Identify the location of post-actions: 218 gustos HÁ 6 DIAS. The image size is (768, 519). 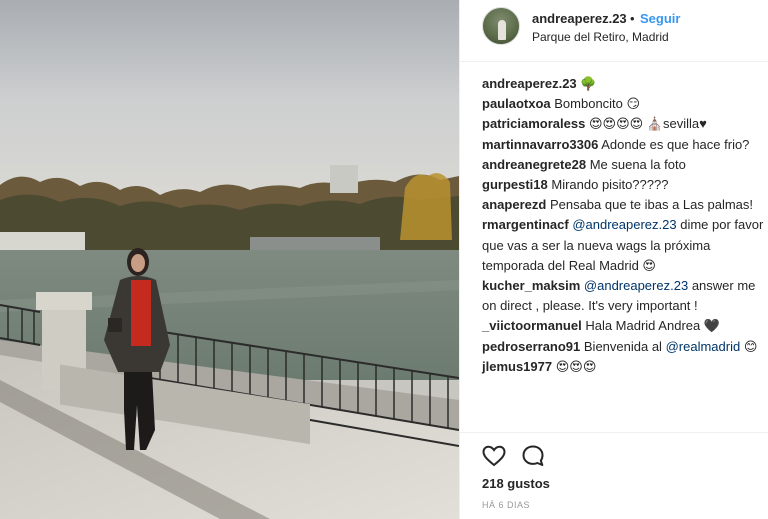
(614, 475).